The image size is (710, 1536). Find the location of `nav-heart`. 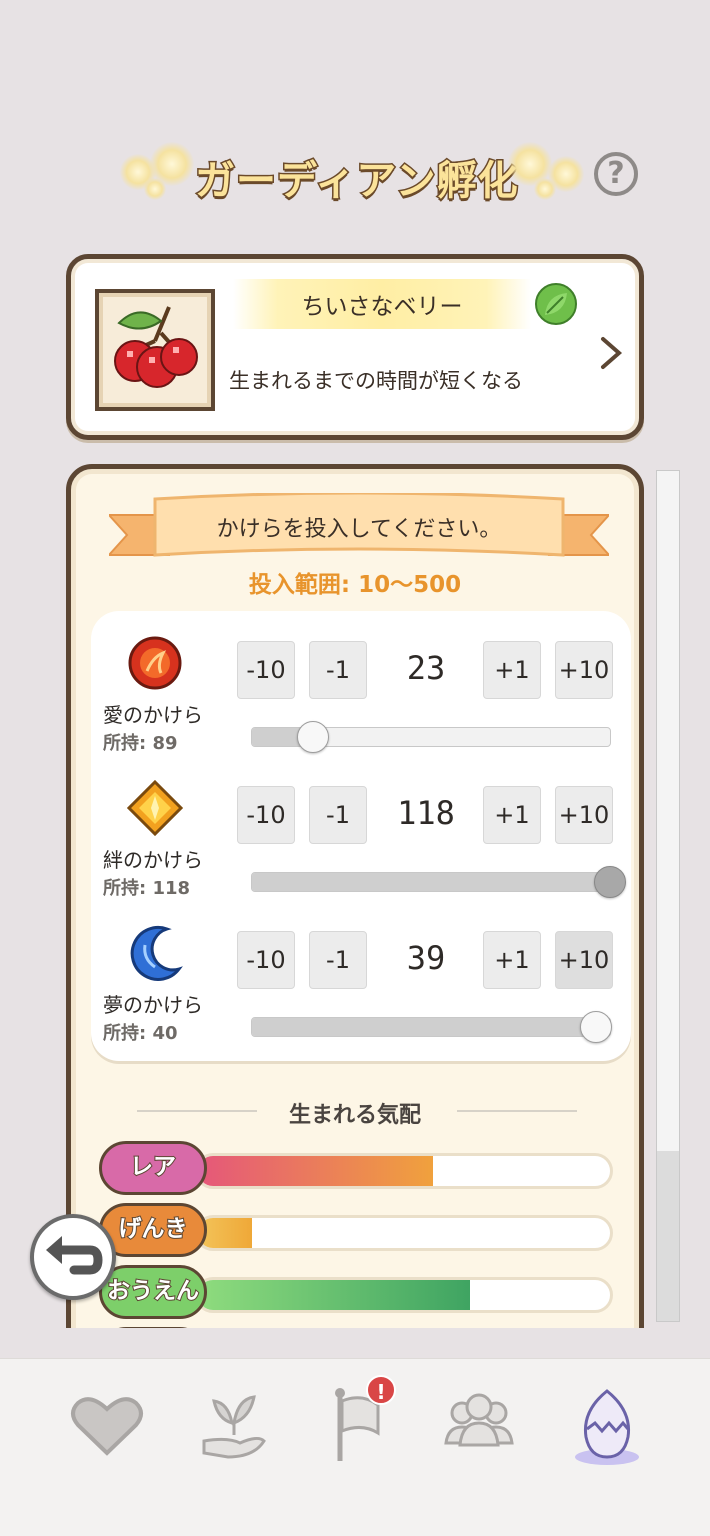

nav-heart is located at coordinates (107, 1424).